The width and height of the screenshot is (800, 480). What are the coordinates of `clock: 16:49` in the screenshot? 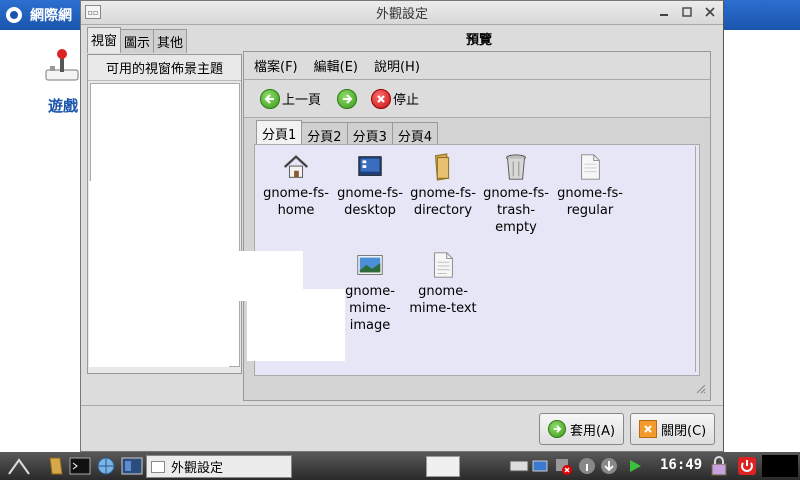 It's located at (681, 465).